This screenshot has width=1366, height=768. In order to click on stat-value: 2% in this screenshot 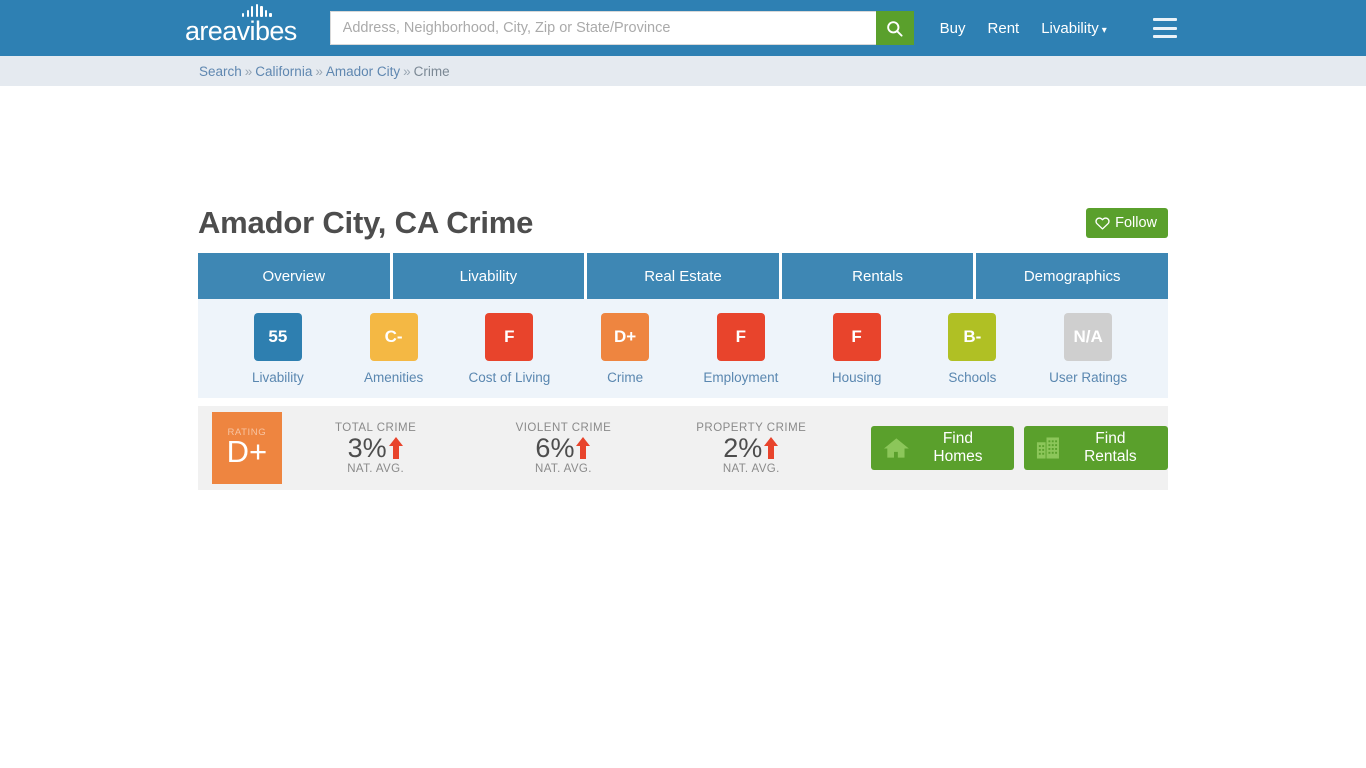, I will do `click(743, 447)`.